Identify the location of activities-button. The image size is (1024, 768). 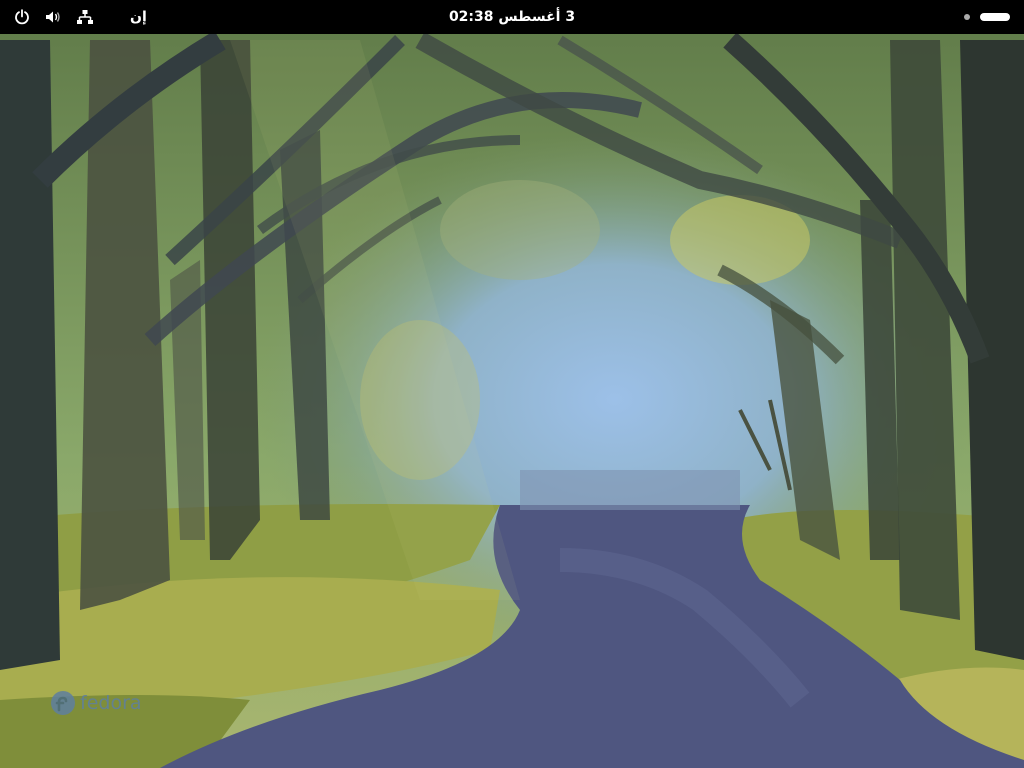
(987, 17).